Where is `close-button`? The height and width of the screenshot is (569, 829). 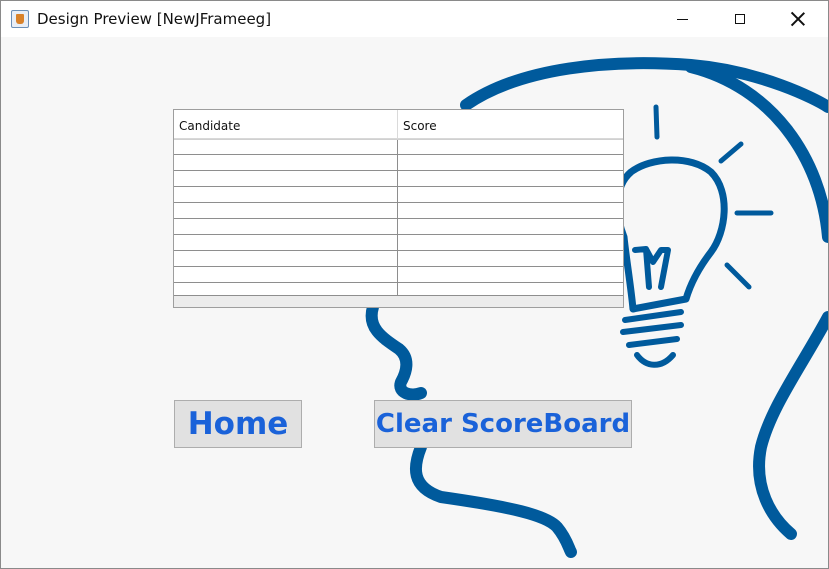 close-button is located at coordinates (798, 19).